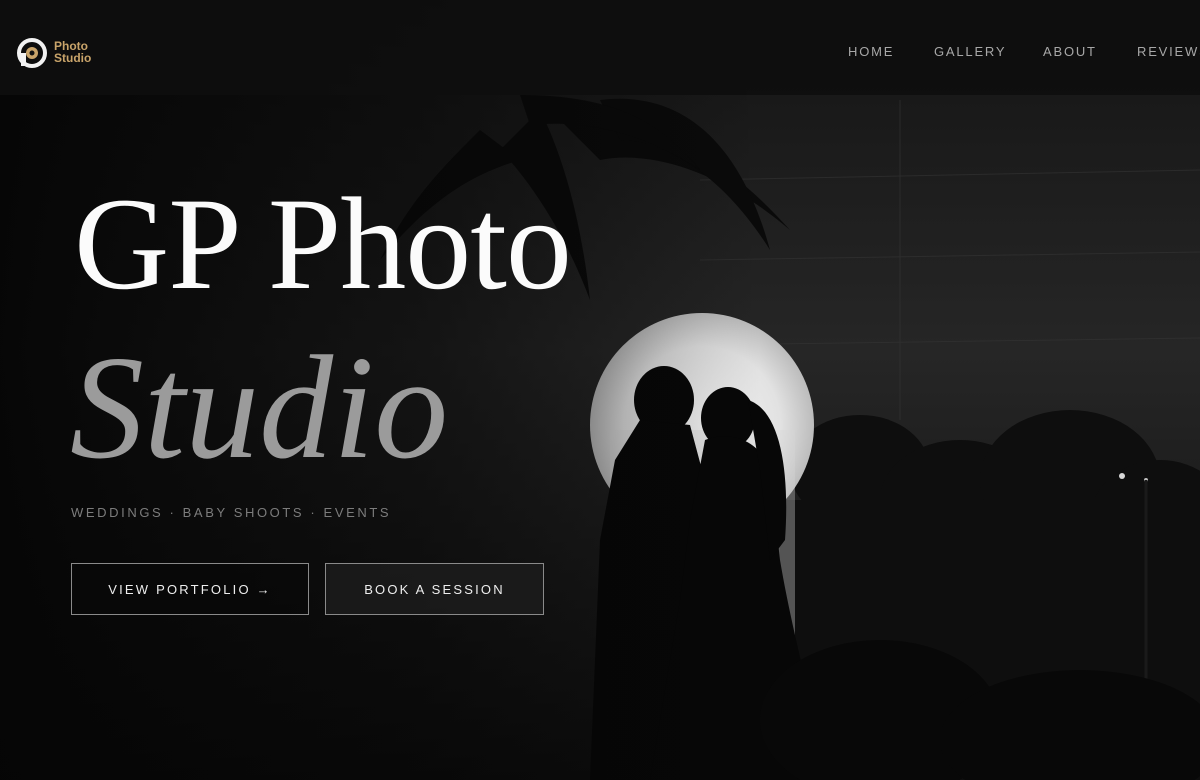 Image resolution: width=1200 pixels, height=780 pixels. I want to click on nav-item-reviews: REVIEWS, so click(1168, 51).